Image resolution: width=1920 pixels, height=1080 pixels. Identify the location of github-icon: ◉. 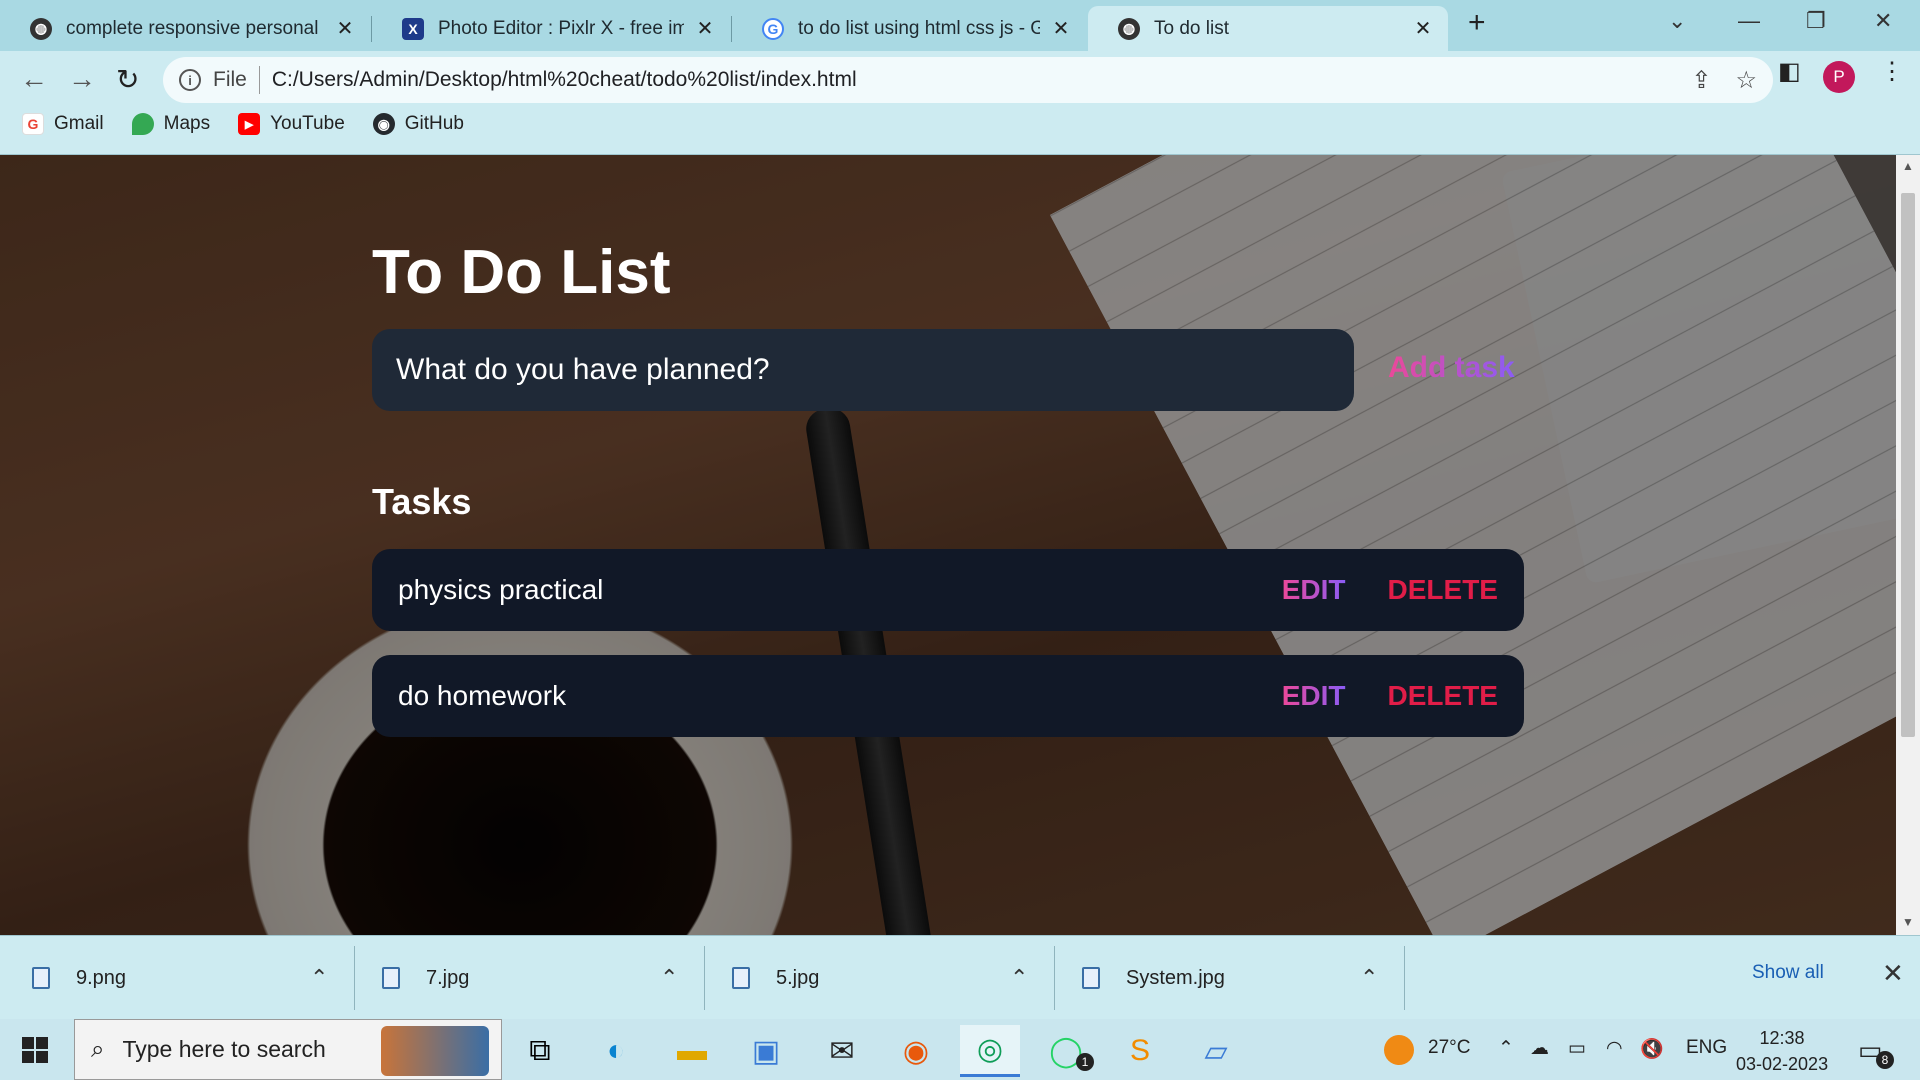
(383, 124).